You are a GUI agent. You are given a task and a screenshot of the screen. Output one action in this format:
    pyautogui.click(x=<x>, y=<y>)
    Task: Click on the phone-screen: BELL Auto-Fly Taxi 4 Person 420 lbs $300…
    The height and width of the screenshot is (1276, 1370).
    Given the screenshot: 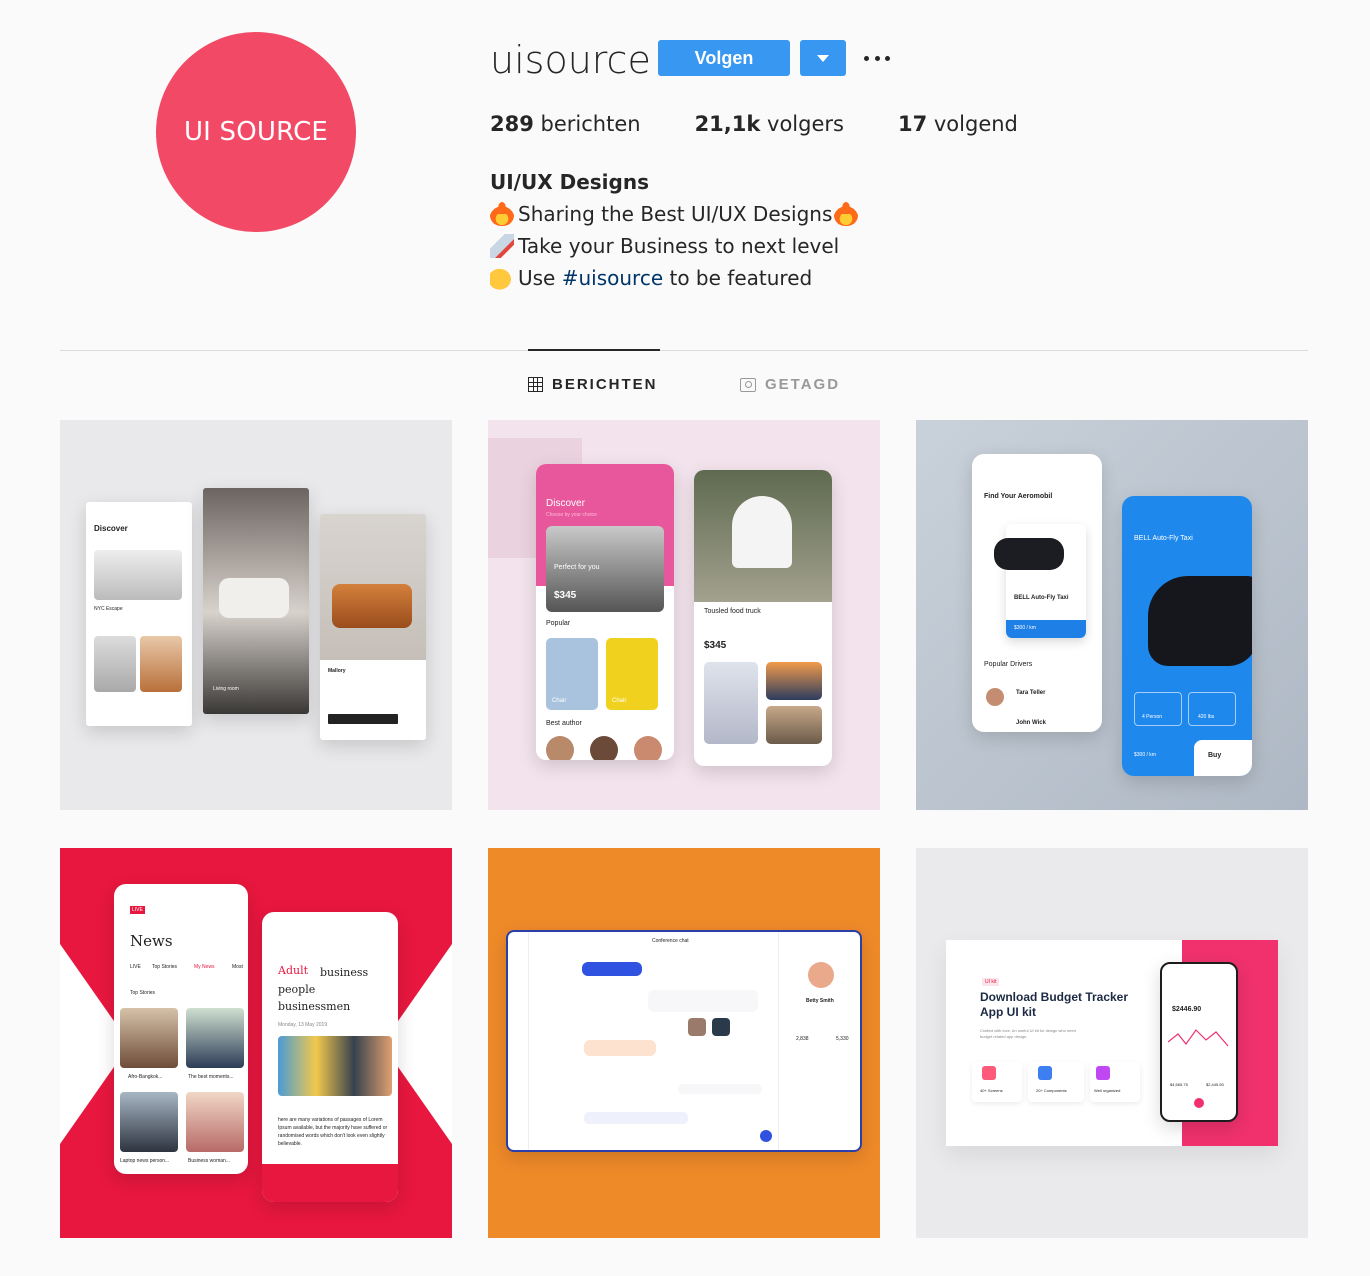 What is the action you would take?
    pyautogui.click(x=1187, y=636)
    